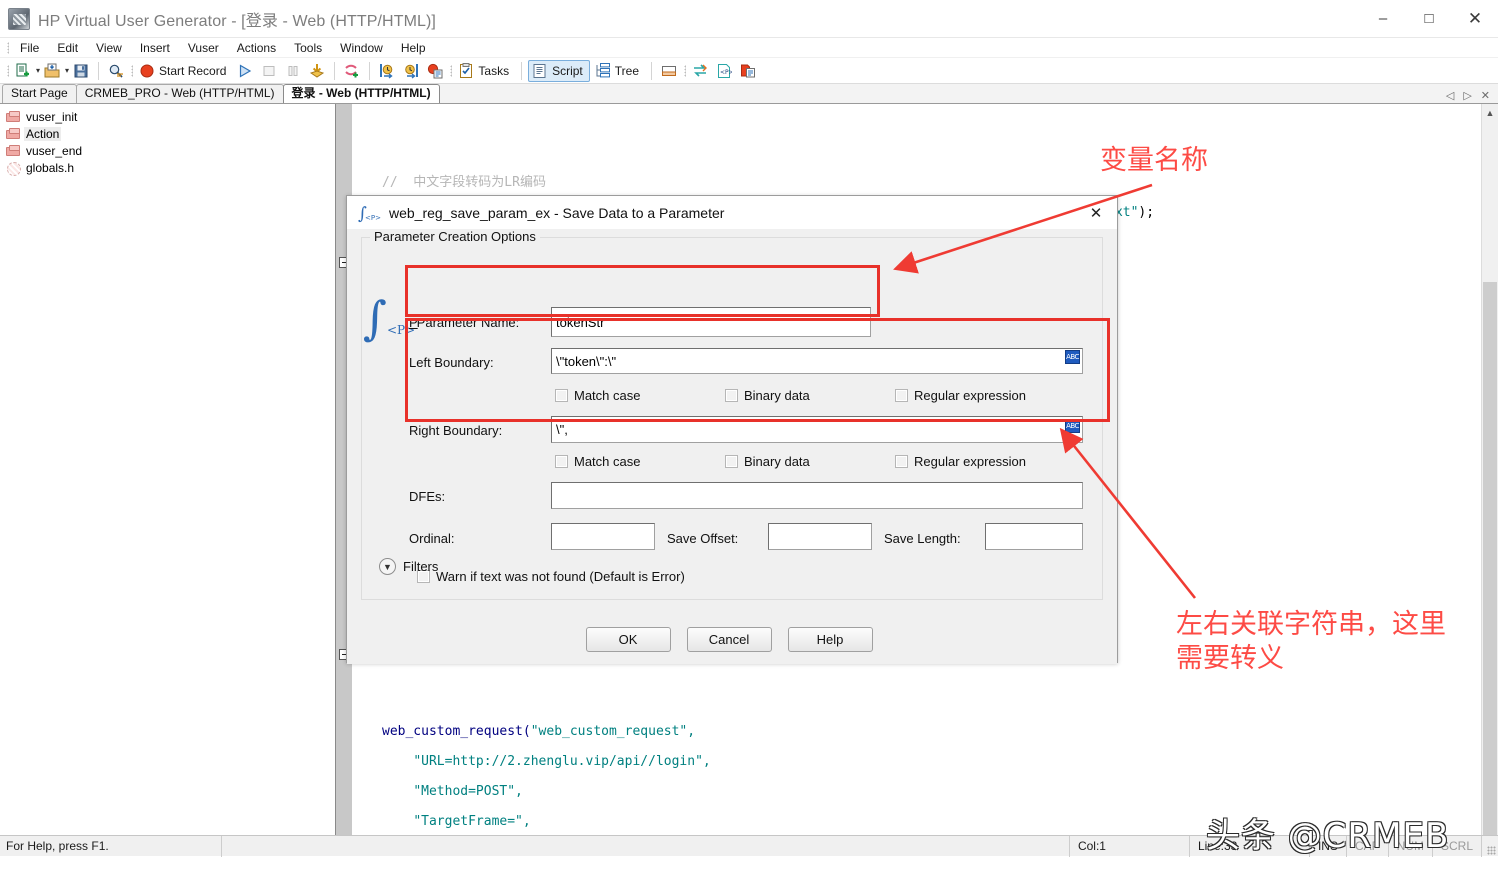 The image size is (1498, 876). Describe the element at coordinates (387, 566) in the screenshot. I see `chevron-down-icon: ▼` at that location.